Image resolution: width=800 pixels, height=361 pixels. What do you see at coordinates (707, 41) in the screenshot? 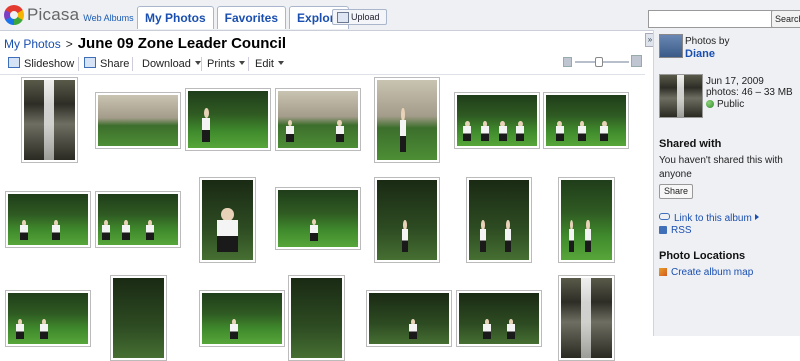
I see `photos-by-label: Photos by` at bounding box center [707, 41].